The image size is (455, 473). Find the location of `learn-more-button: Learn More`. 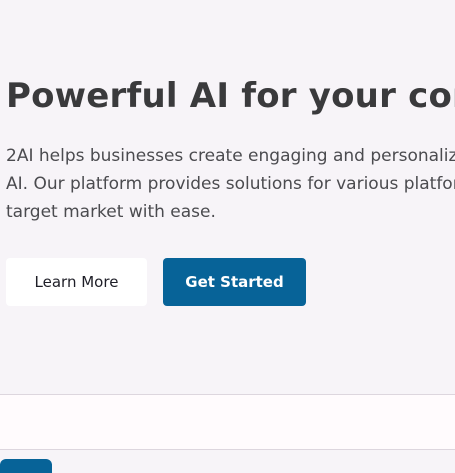

learn-more-button: Learn More is located at coordinates (76, 282).